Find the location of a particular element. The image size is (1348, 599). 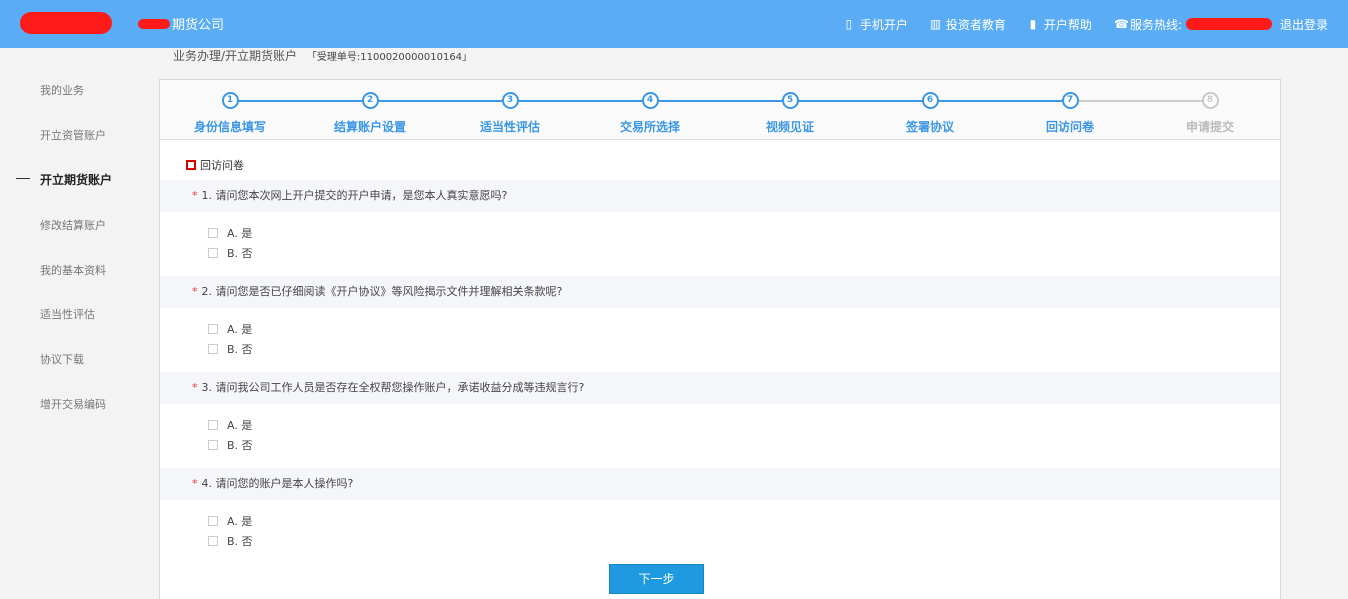

ticket-number: 「受理单号:1100020000010164」 is located at coordinates (389, 57).